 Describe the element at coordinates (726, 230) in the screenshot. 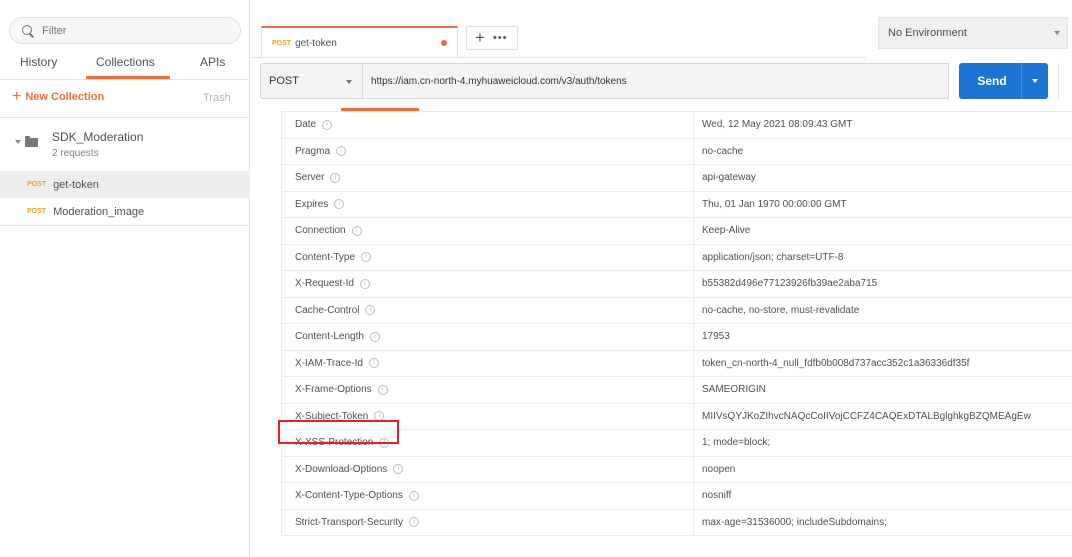

I see `header-value: Keep-Alive` at that location.